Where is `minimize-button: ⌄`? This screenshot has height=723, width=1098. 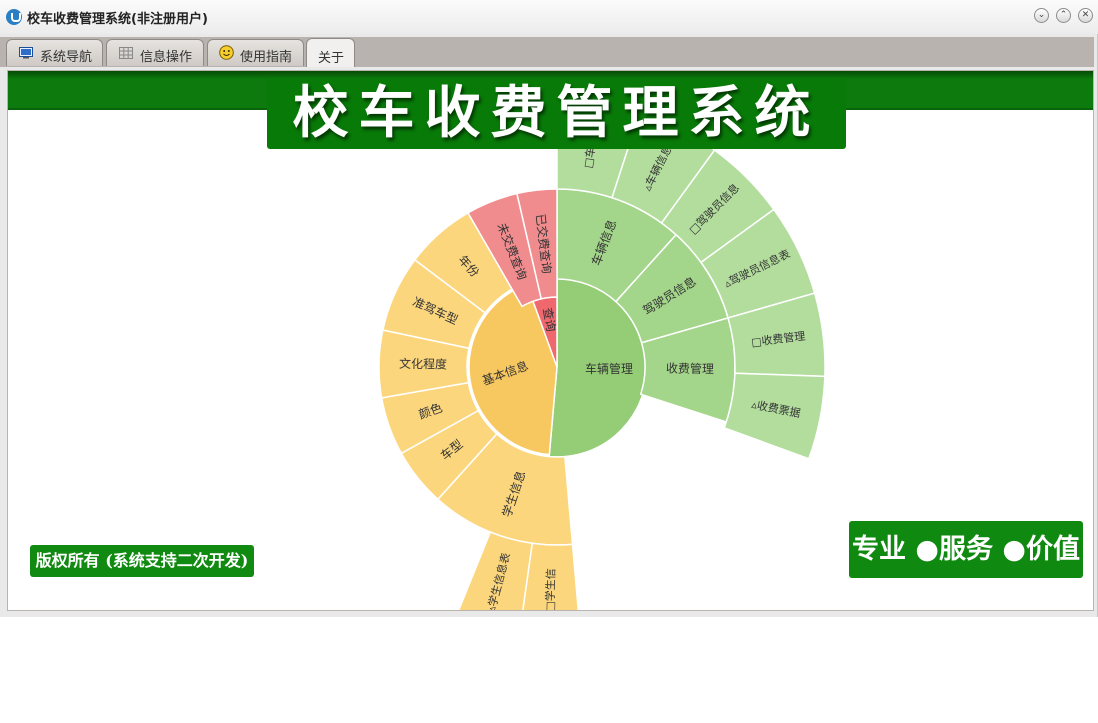
minimize-button: ⌄ is located at coordinates (1041, 15).